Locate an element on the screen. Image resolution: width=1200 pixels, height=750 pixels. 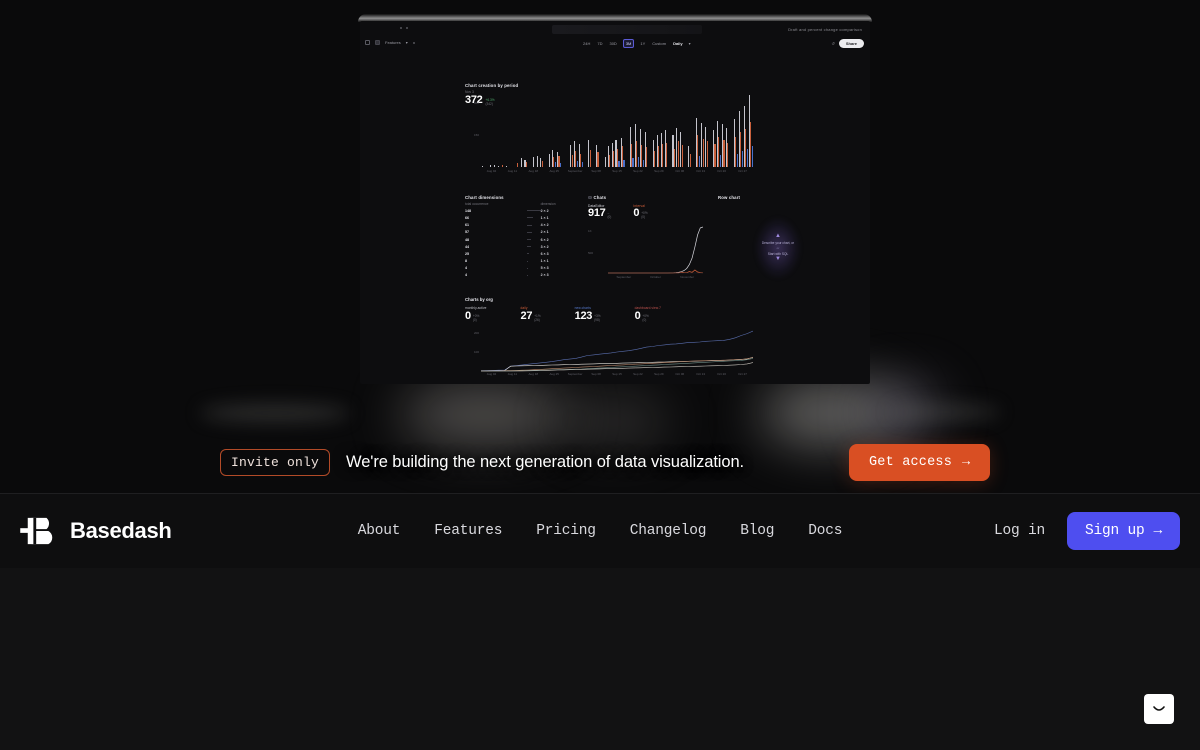
backlight-glow is located at coordinates (903, 412).